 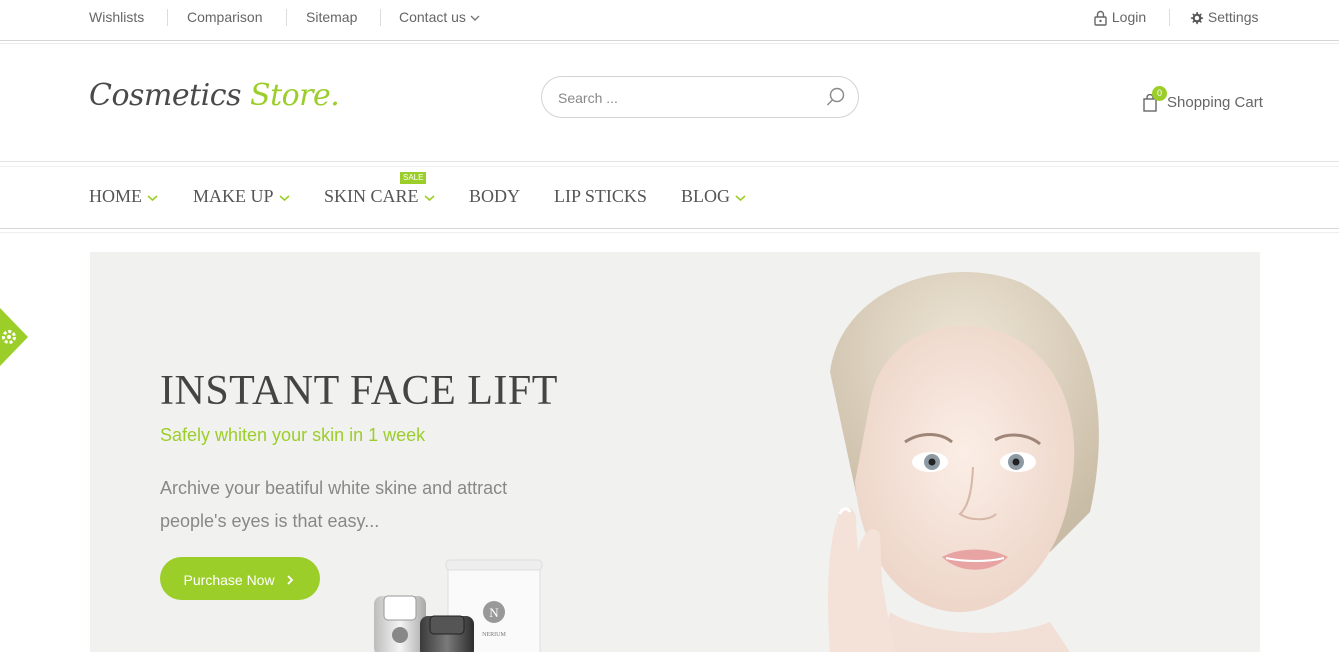 What do you see at coordinates (229, 579) in the screenshot?
I see `button-label: Purchase Now` at bounding box center [229, 579].